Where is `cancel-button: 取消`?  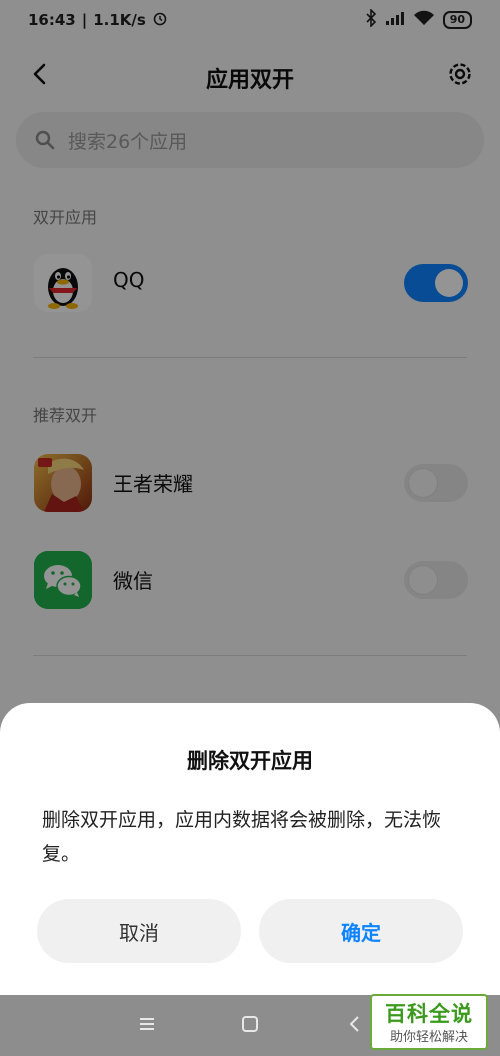
cancel-button: 取消 is located at coordinates (139, 931).